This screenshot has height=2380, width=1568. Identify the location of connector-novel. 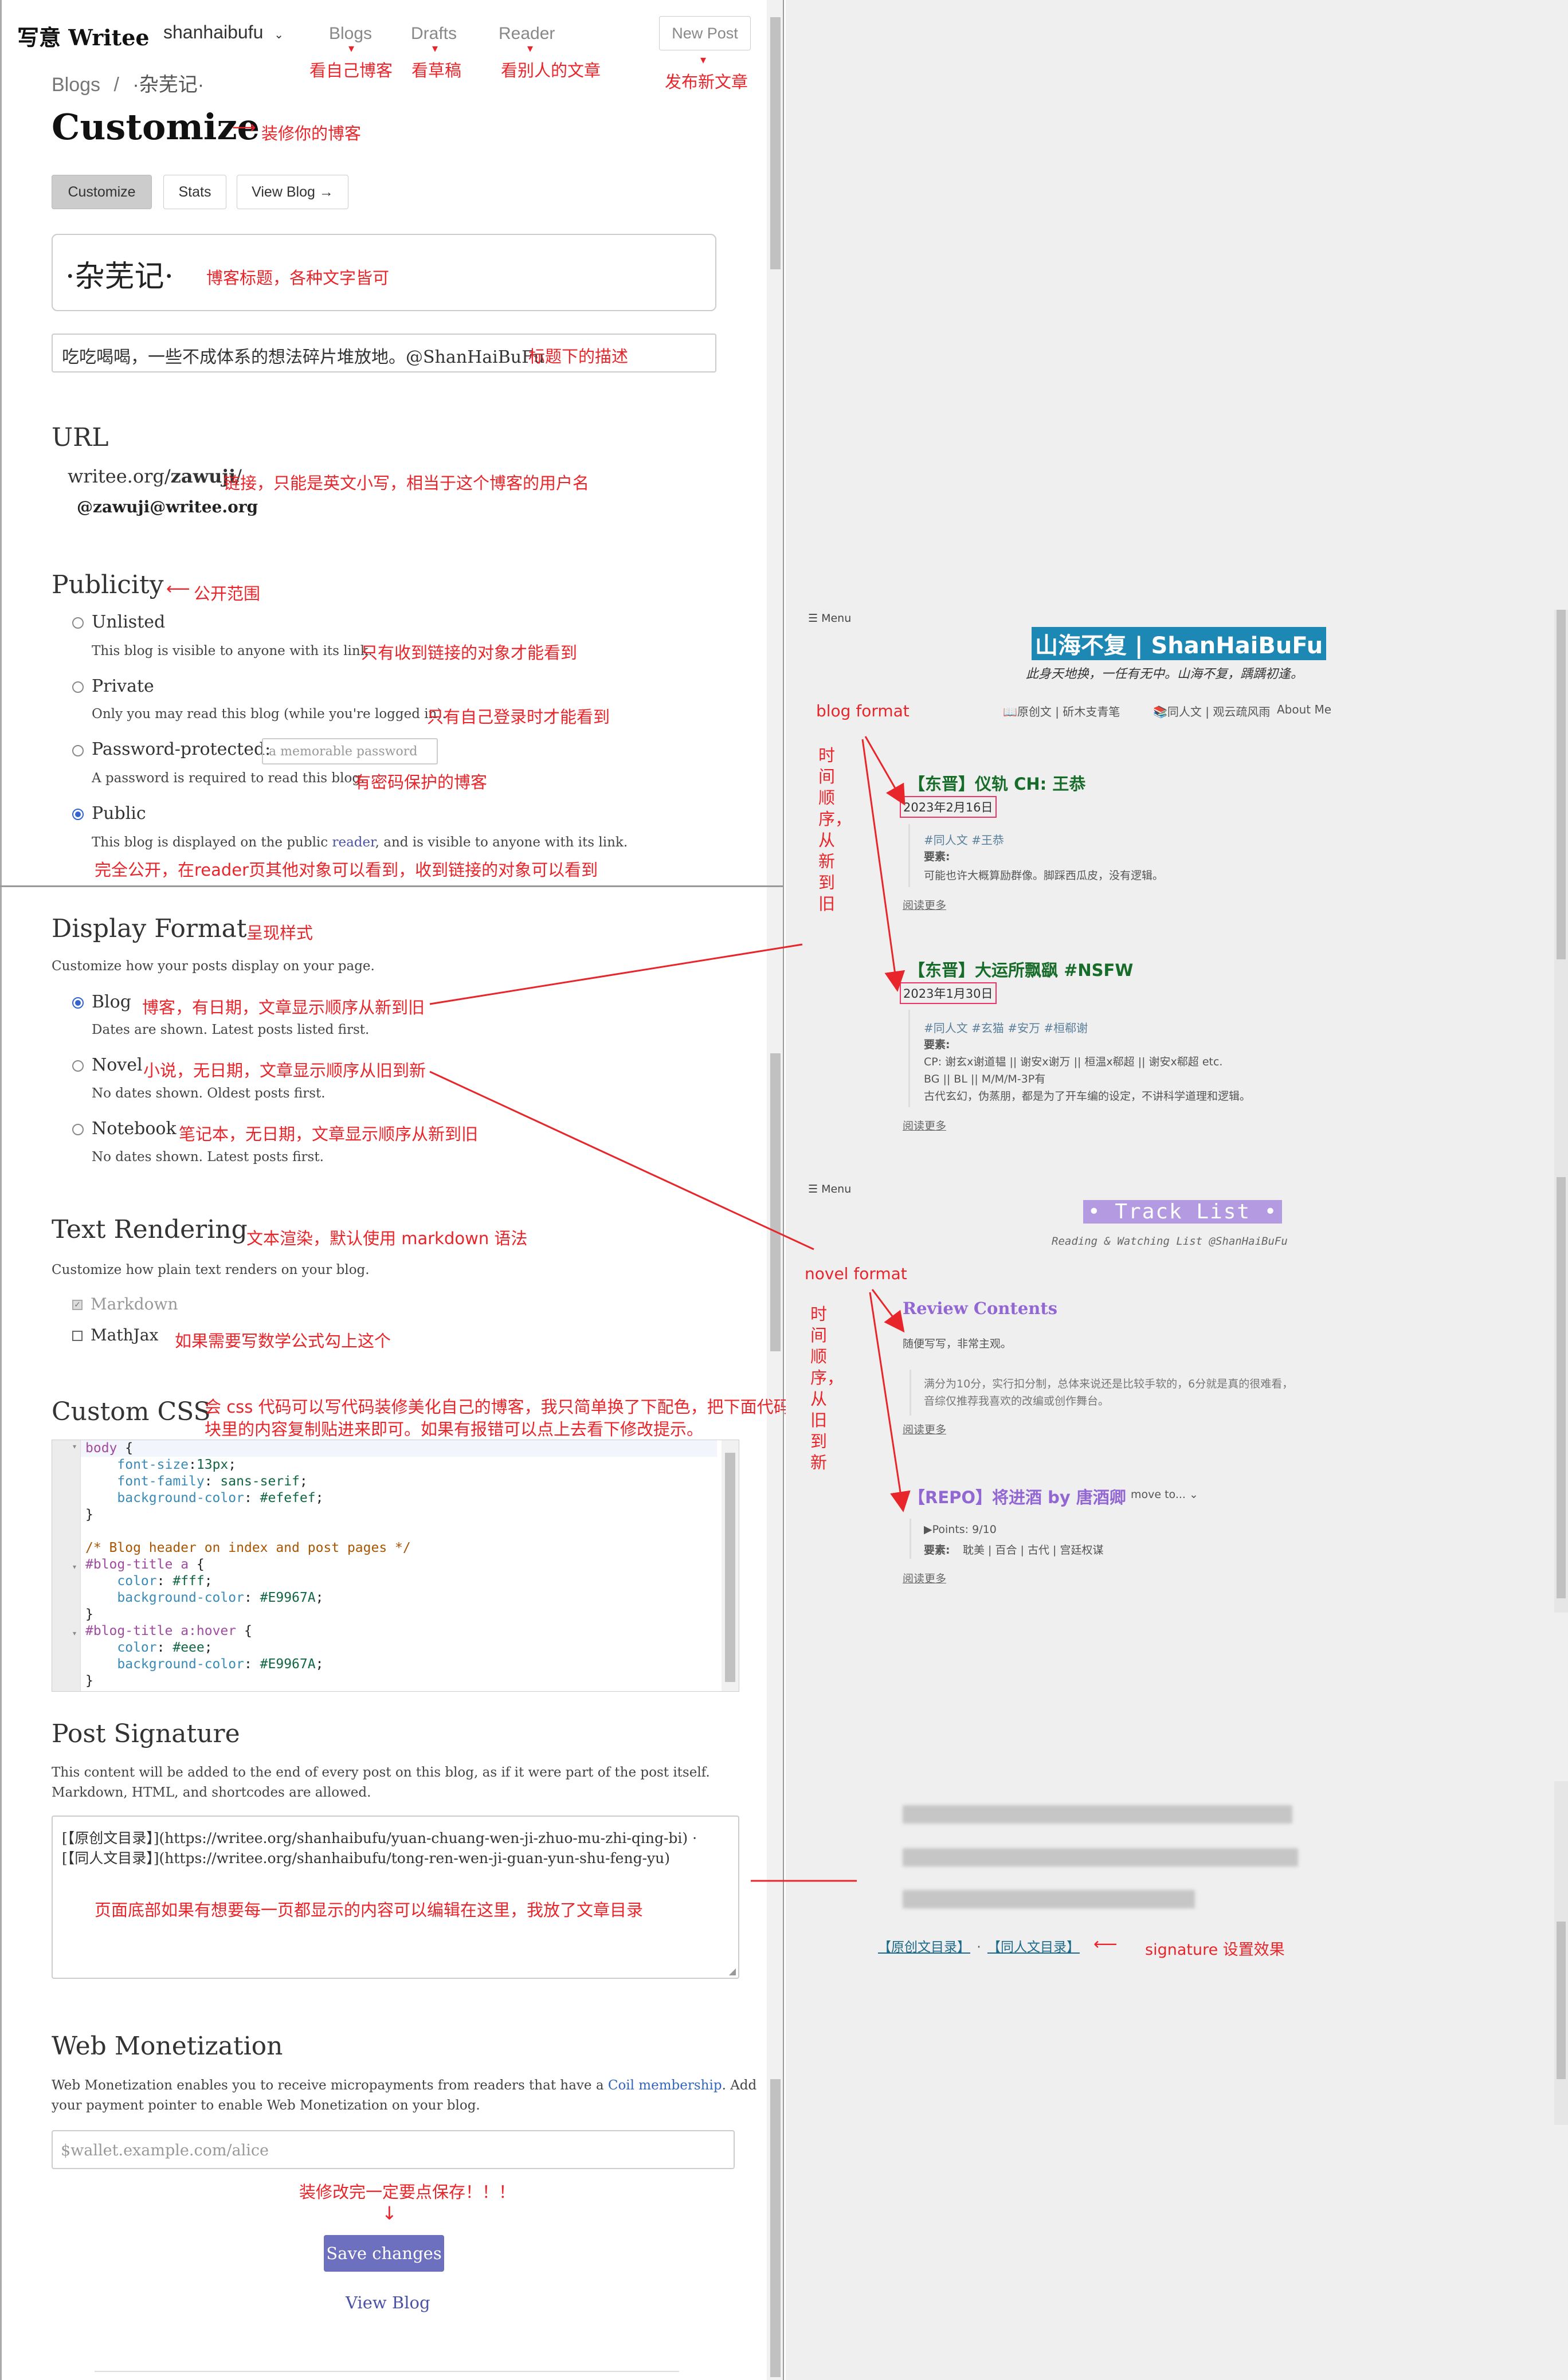
(621, 1160).